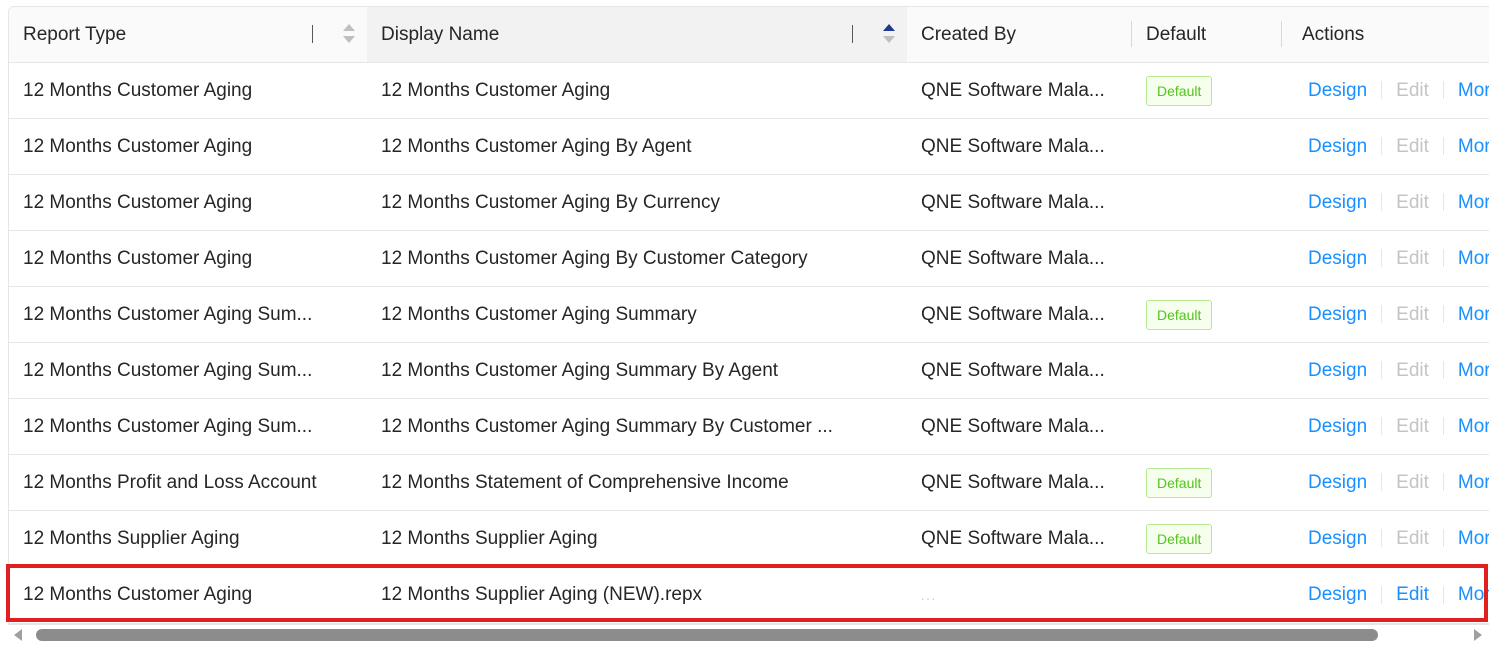  I want to click on scroll-right-arrow-icon, so click(1478, 635).